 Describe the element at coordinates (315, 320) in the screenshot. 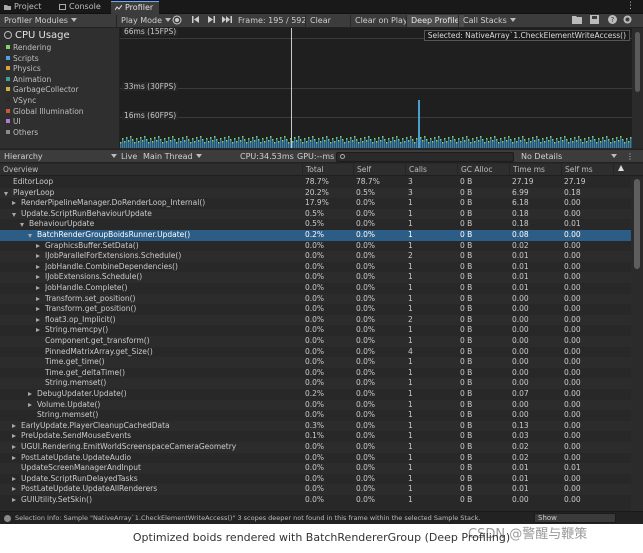

I see `table-row: float3.op_Implicit() 0.0% 0.0% 2 0 B 0.00 0.00` at that location.